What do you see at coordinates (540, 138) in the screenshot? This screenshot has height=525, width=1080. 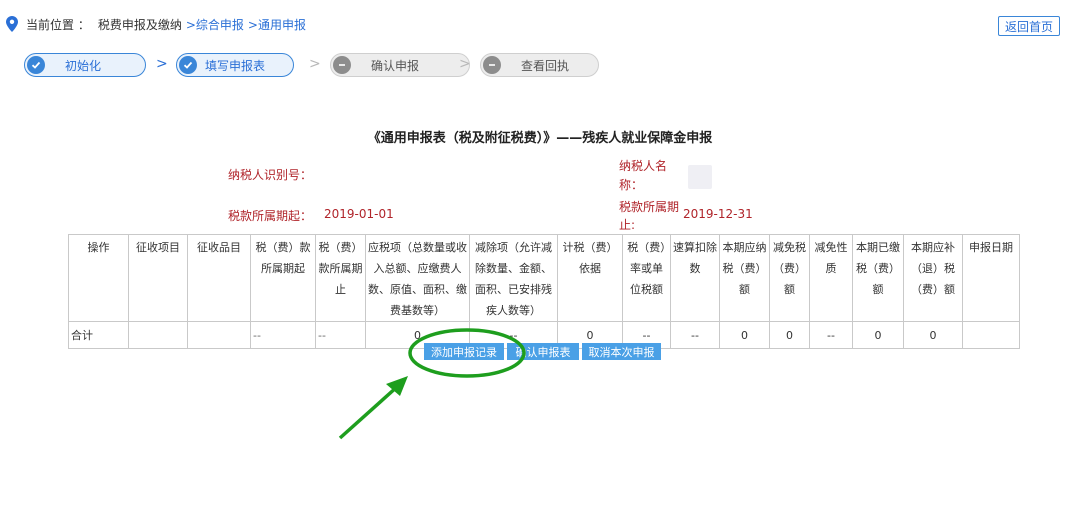 I see `form-title: 《通用申报表（税及附征税费）》——残疾人就业保障金申报` at bounding box center [540, 138].